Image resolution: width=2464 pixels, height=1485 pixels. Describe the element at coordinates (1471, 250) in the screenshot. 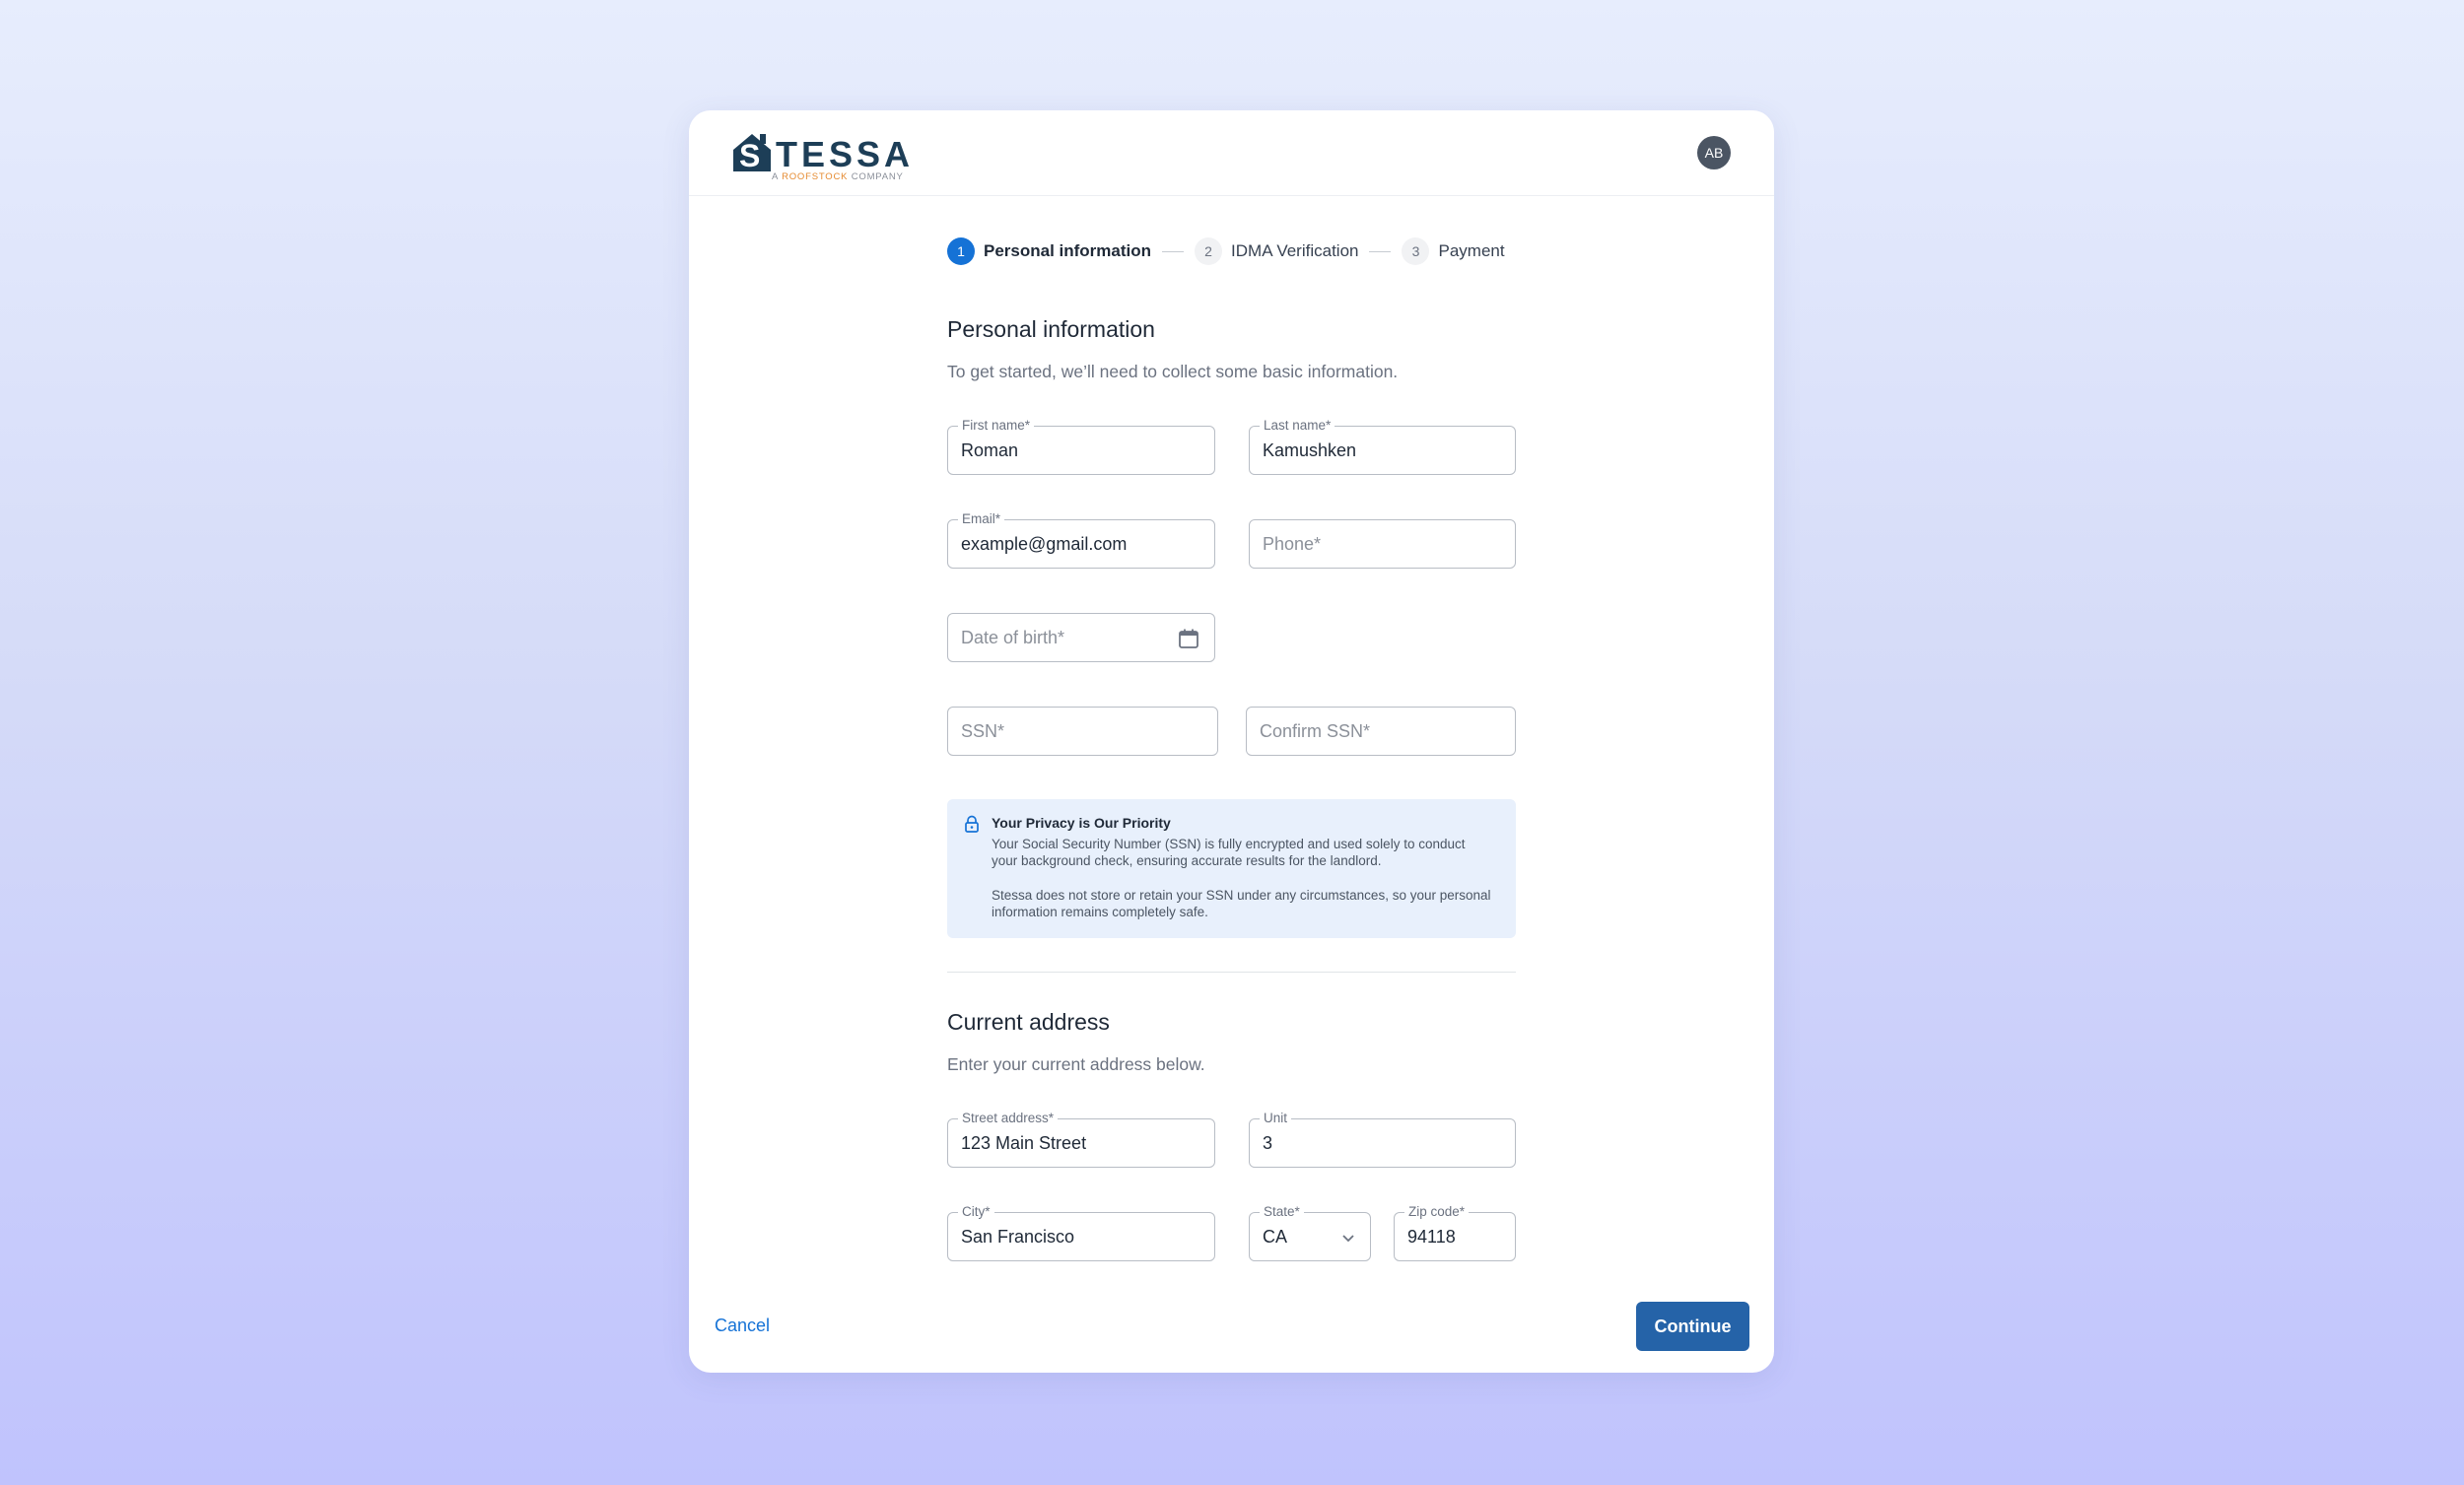

I see `step-label: Payment` at that location.